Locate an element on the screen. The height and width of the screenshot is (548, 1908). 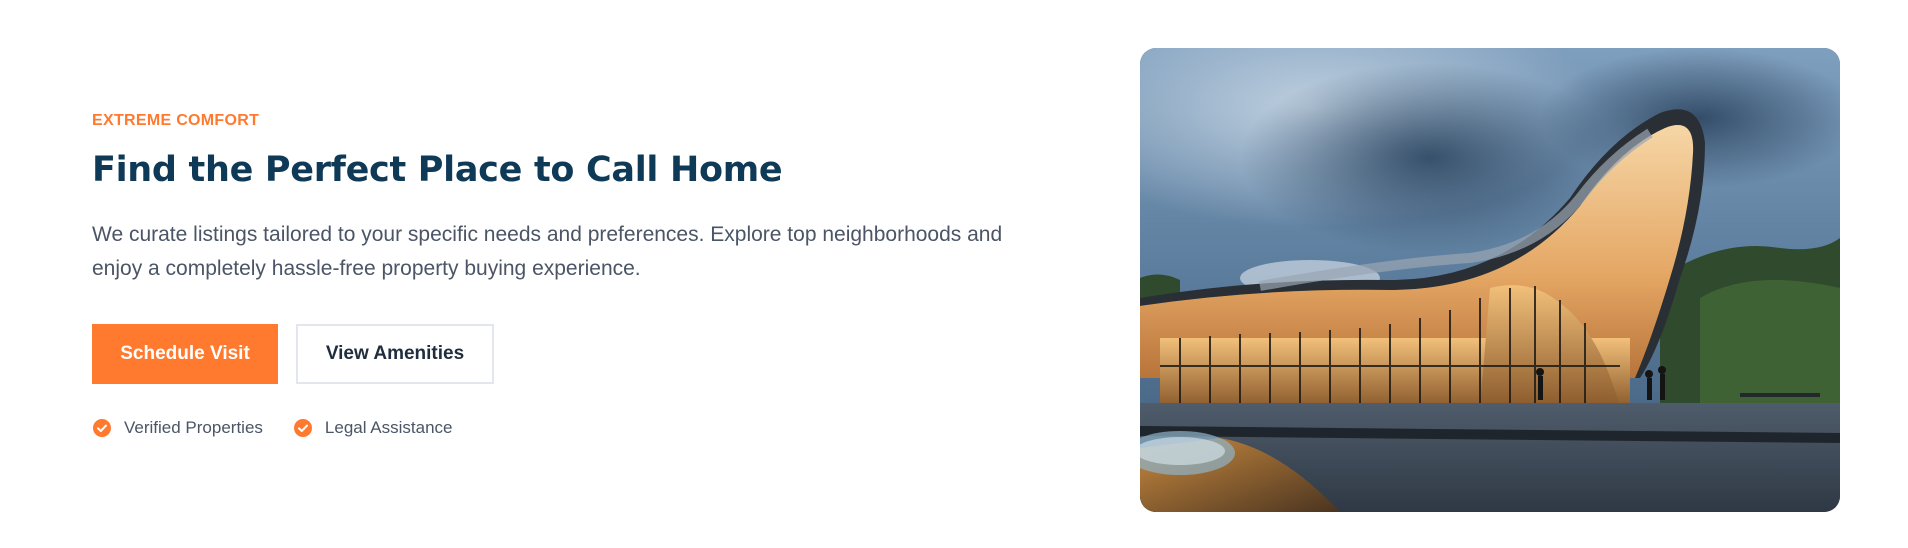
page-title: Find the Perfect Place to Call Home is located at coordinates (437, 170).